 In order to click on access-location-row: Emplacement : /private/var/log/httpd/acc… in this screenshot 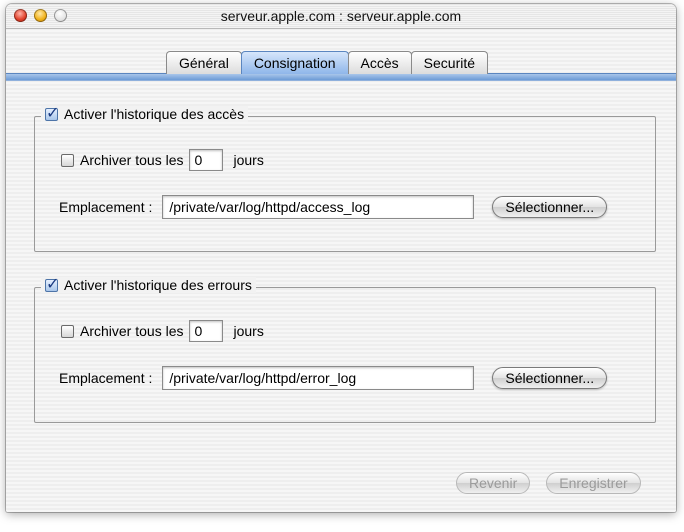, I will do `click(333, 207)`.